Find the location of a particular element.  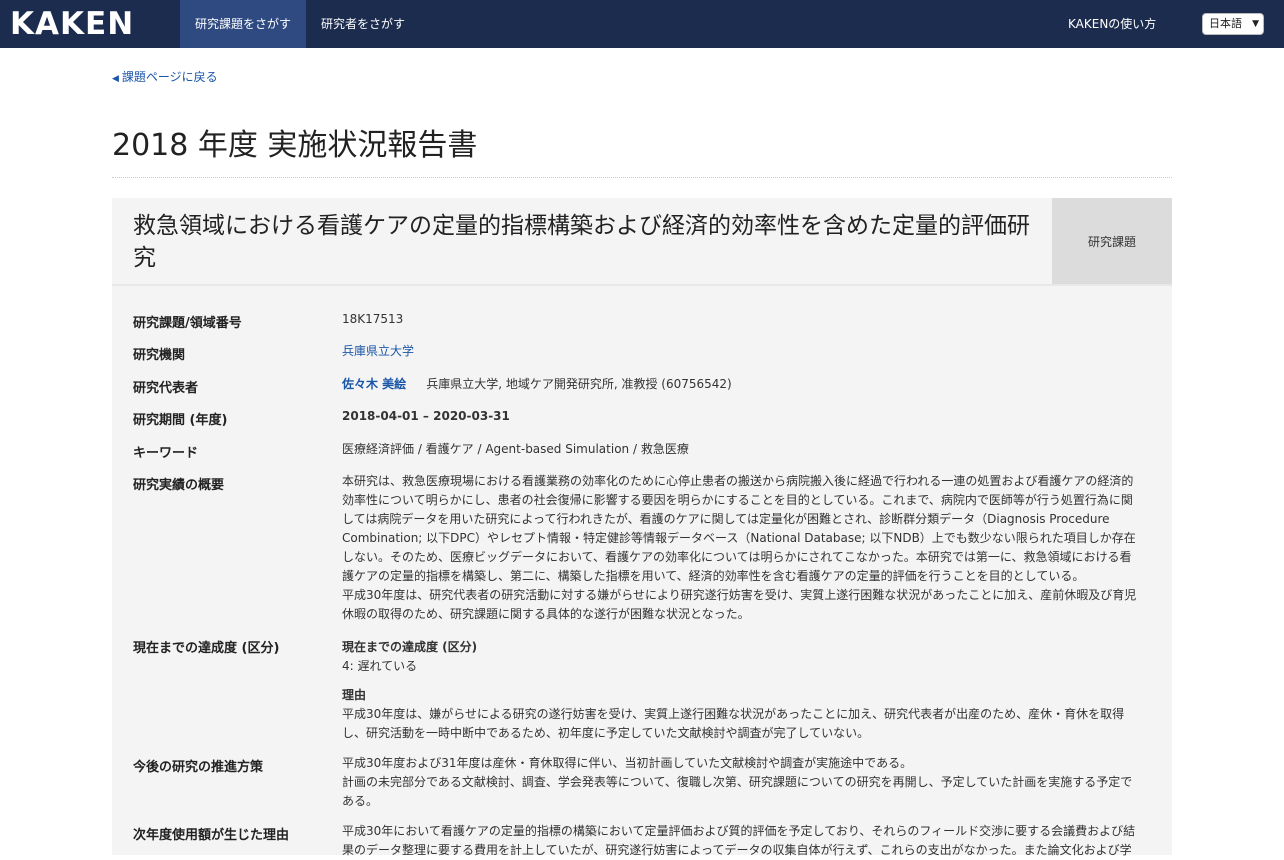

language-select-value: 日本語 is located at coordinates (1225, 23).